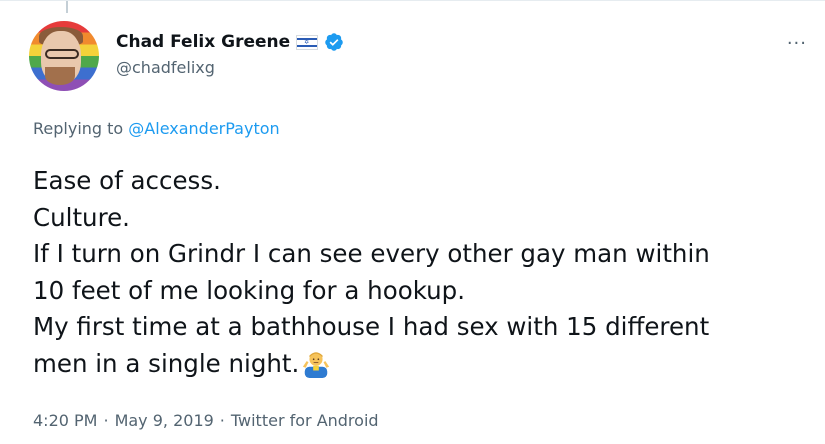 The height and width of the screenshot is (444, 825). Describe the element at coordinates (423, 364) in the screenshot. I see `tweet-line-last: men in a single night.` at that location.